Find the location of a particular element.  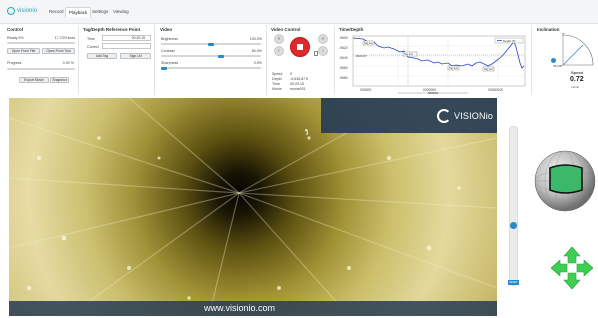

brightness-label: Brightness is located at coordinates (169, 39).